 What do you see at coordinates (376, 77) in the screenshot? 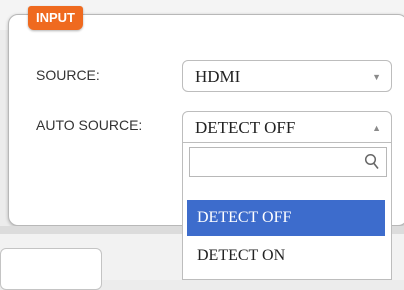
I see `chevron-down-icon: ▼` at bounding box center [376, 77].